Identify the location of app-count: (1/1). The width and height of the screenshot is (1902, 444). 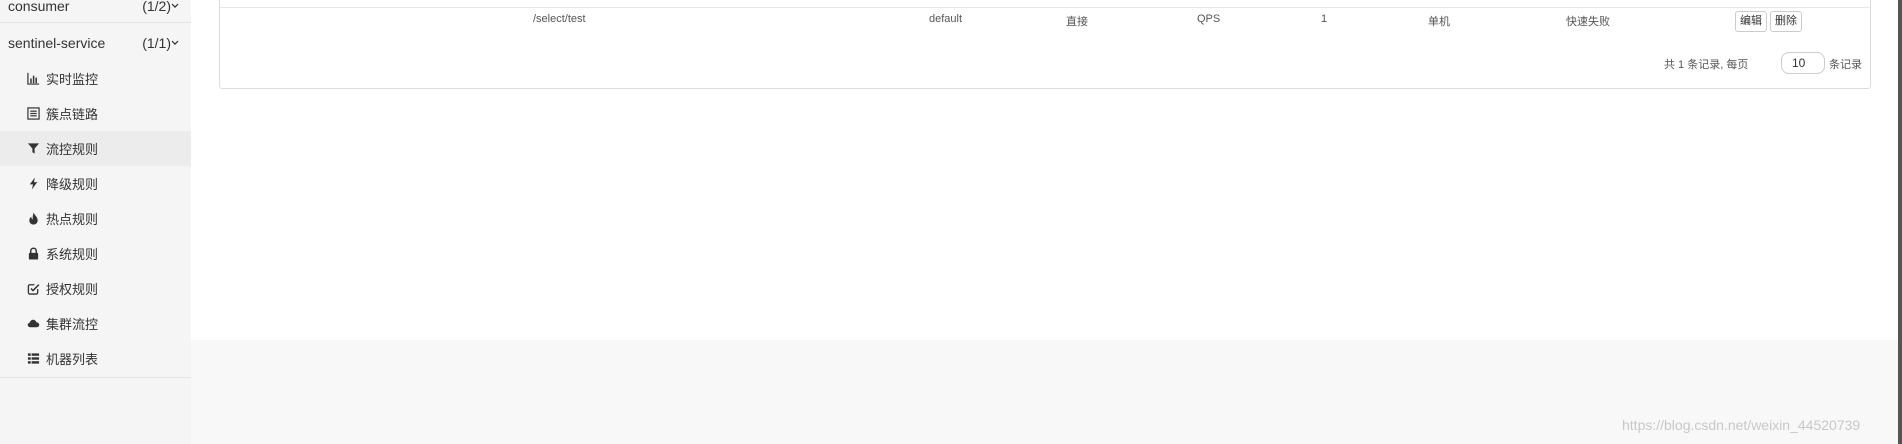
(156, 43).